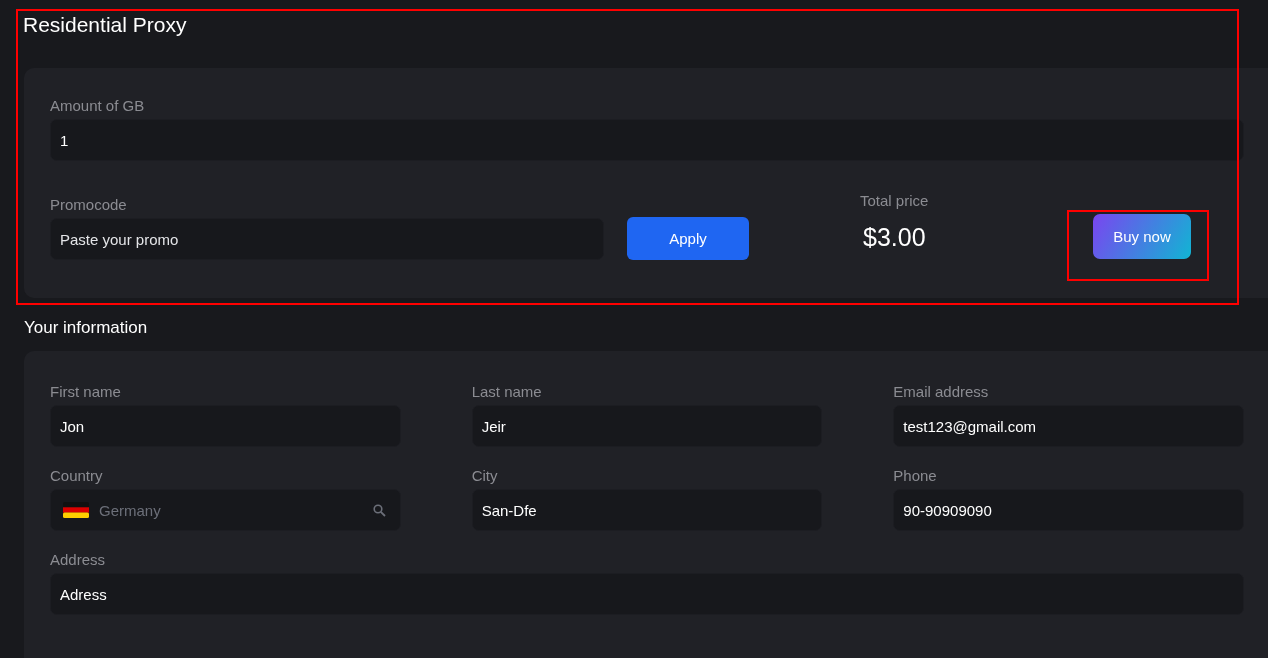 This screenshot has width=1268, height=658. I want to click on field-label: Email address, so click(941, 392).